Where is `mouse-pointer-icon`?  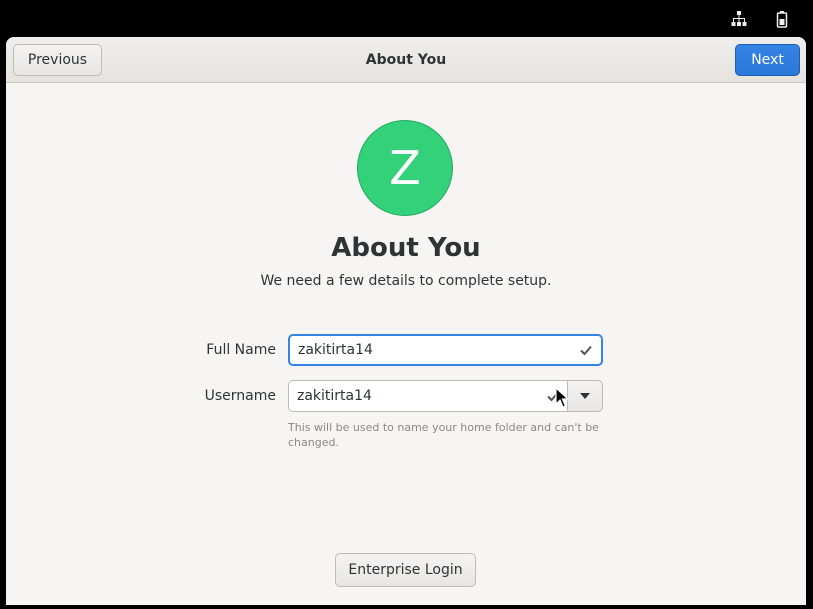 mouse-pointer-icon is located at coordinates (562, 397).